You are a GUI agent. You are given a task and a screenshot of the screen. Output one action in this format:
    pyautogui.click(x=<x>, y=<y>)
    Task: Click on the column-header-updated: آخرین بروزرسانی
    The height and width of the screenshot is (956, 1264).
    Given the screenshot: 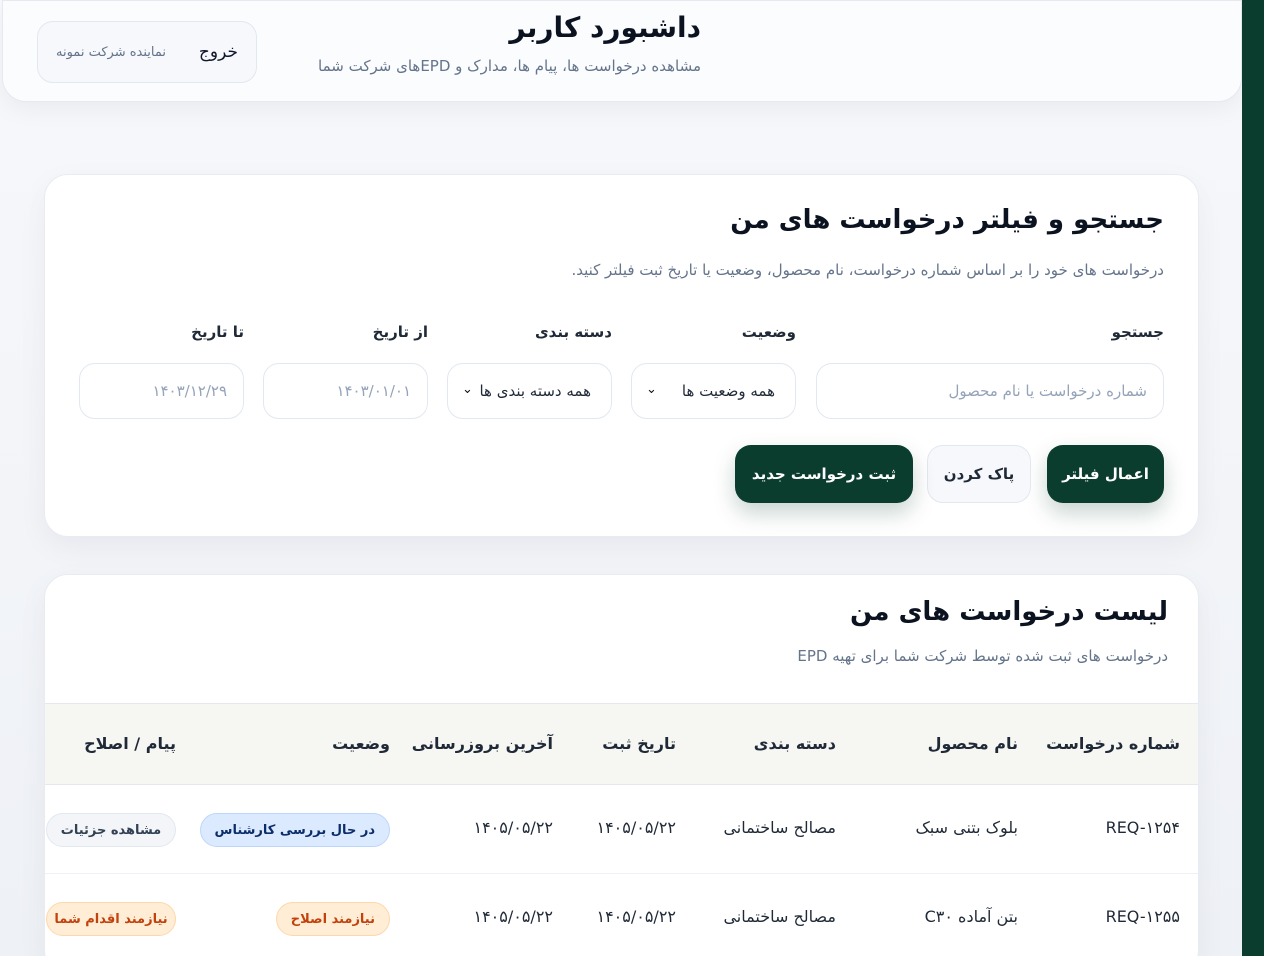 What is the action you would take?
    pyautogui.click(x=482, y=743)
    